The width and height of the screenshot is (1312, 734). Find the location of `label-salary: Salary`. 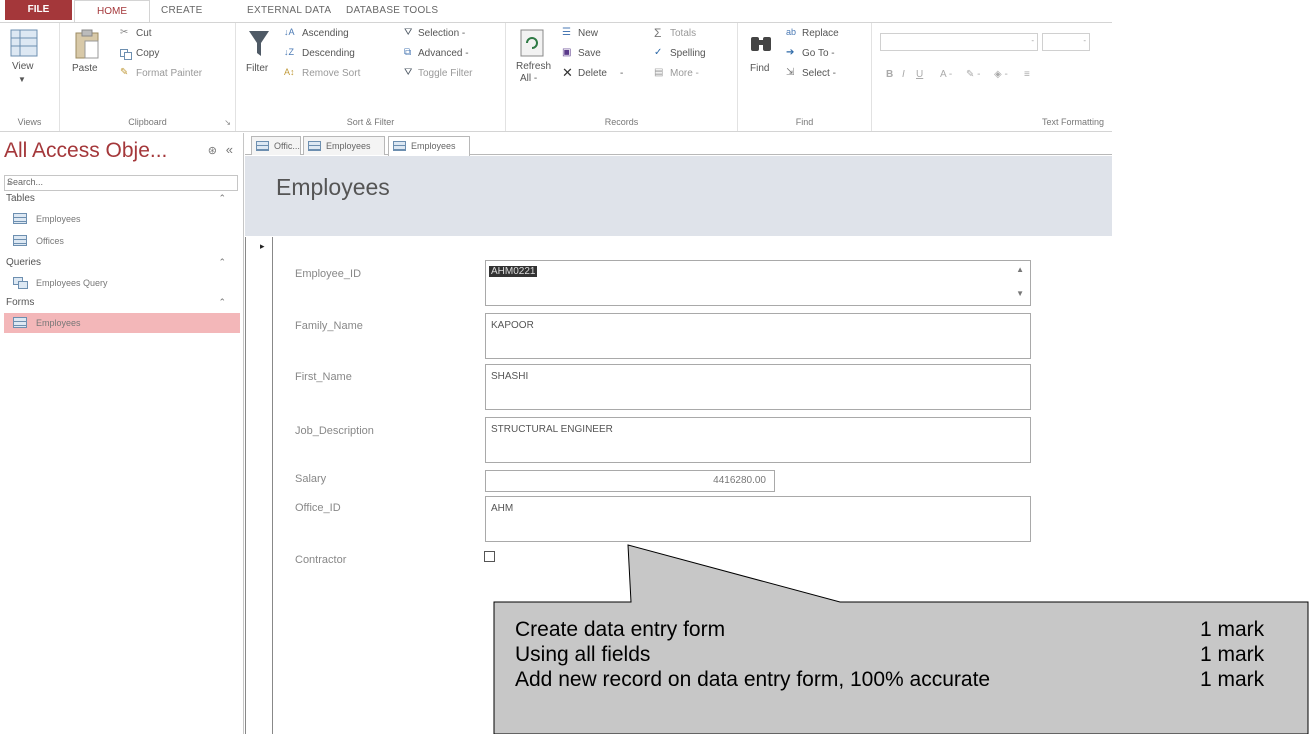

label-salary: Salary is located at coordinates (311, 479).